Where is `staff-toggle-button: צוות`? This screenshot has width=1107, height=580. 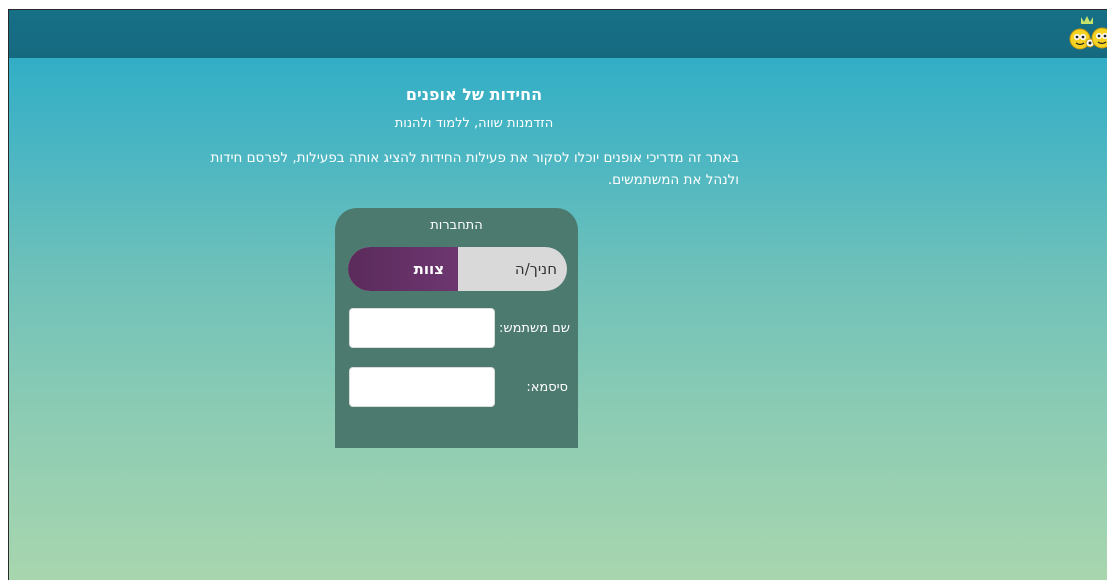 staff-toggle-button: צוות is located at coordinates (403, 269).